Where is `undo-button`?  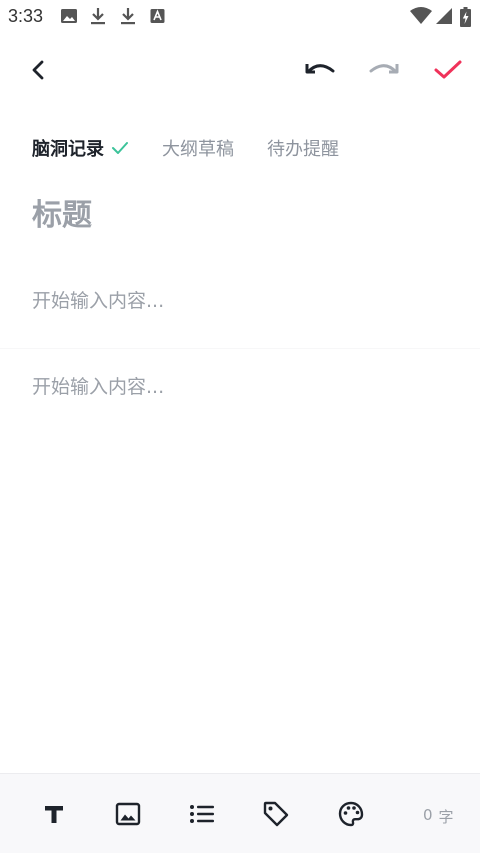 undo-button is located at coordinates (320, 70).